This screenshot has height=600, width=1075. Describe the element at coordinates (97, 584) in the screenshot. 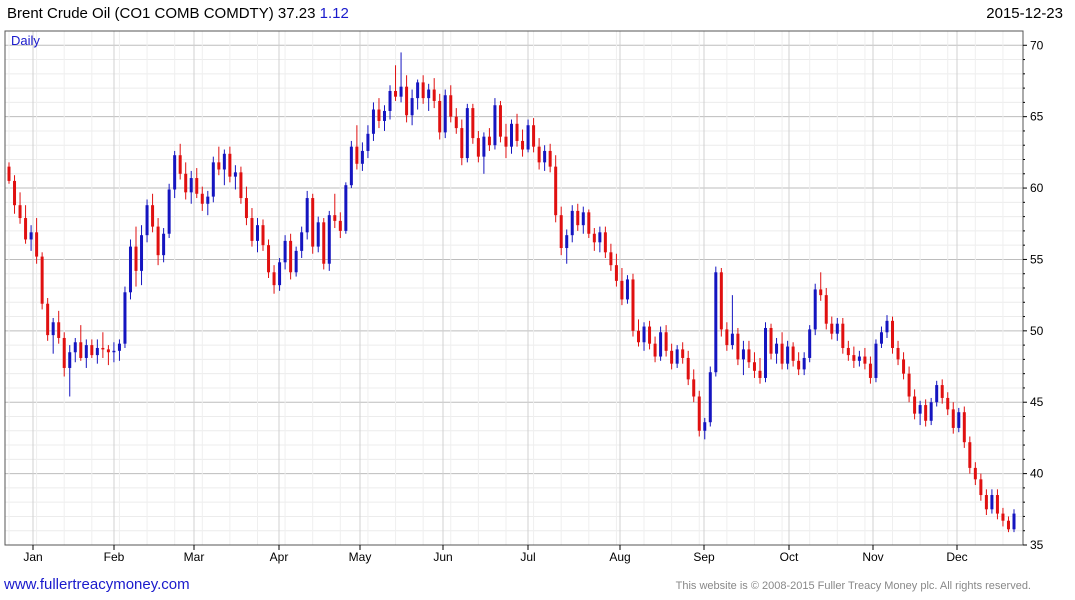

I see `website-link: www.fullertreacymoney.com` at that location.